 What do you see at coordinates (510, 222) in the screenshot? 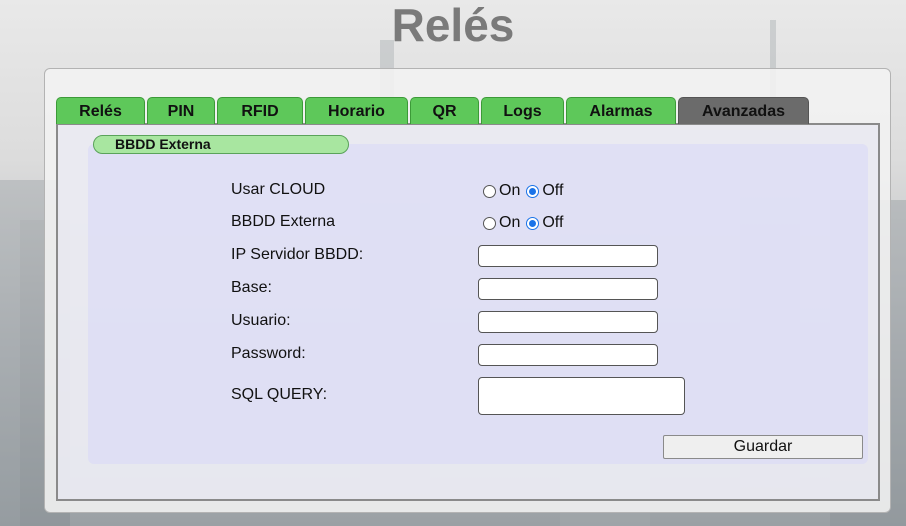
I see `bbdd-externa-on-label: On` at bounding box center [510, 222].